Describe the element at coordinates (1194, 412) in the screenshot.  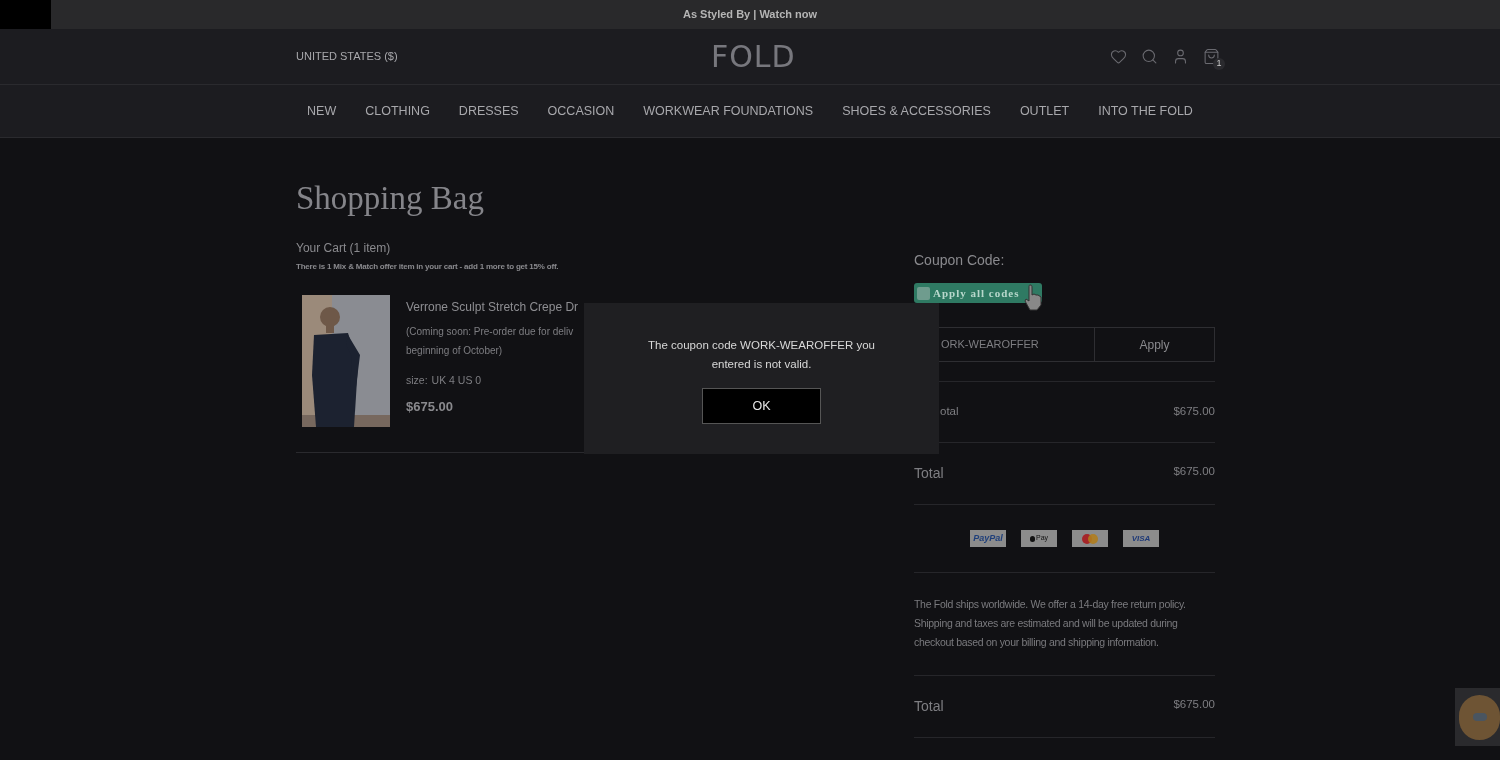
I see `subtotal-value: $675.00` at that location.